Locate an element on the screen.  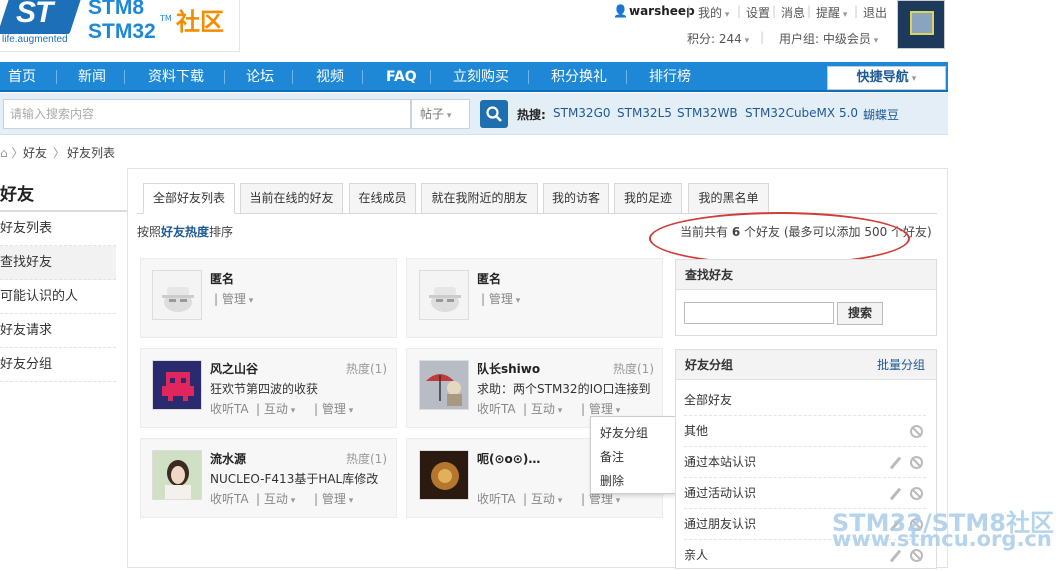
menu-item-delete: 删除 is located at coordinates (612, 480).